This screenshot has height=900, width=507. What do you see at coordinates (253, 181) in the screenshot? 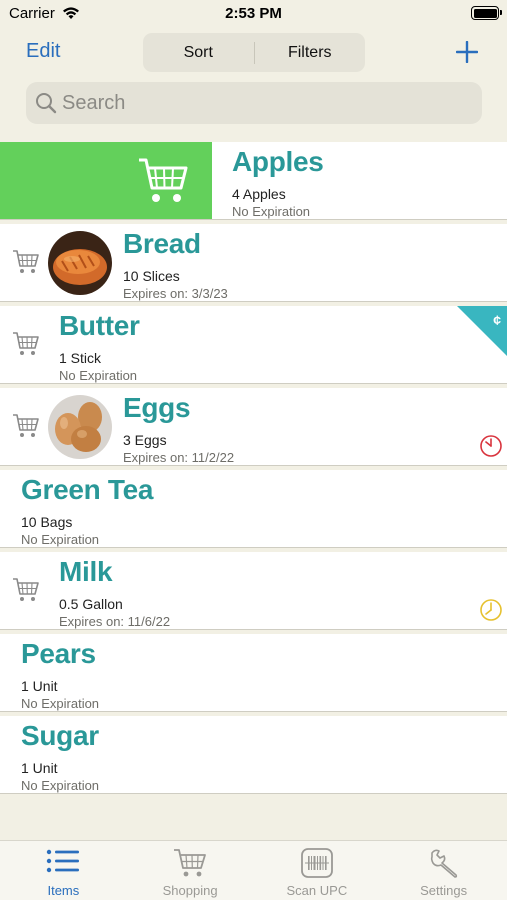
I see `list-item-apples: Apples 4 Apples No Expiration` at bounding box center [253, 181].